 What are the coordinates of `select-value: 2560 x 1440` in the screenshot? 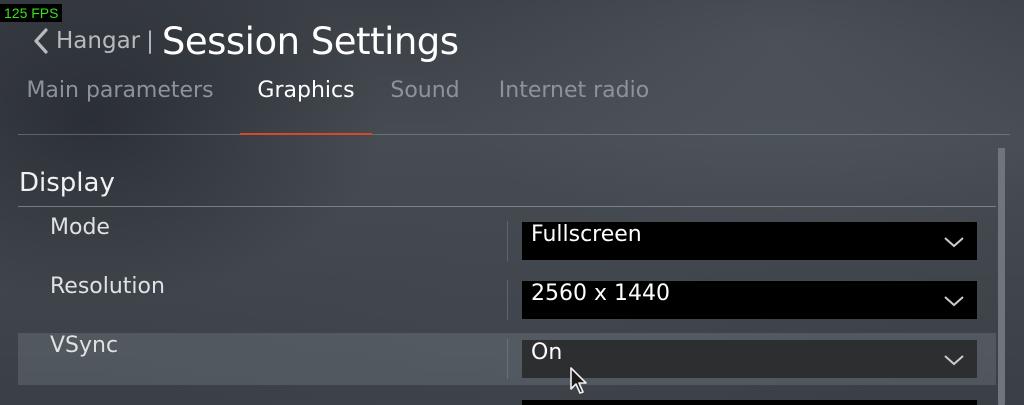 It's located at (600, 293).